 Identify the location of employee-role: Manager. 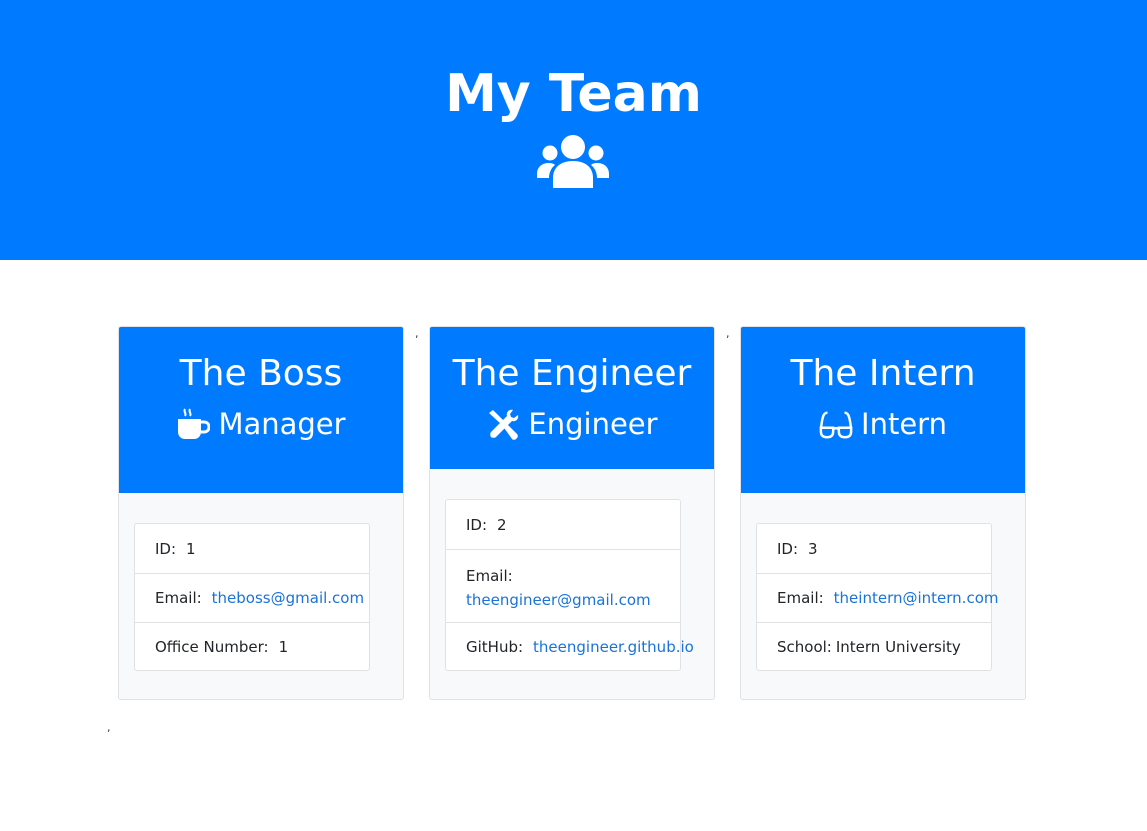
(261, 424).